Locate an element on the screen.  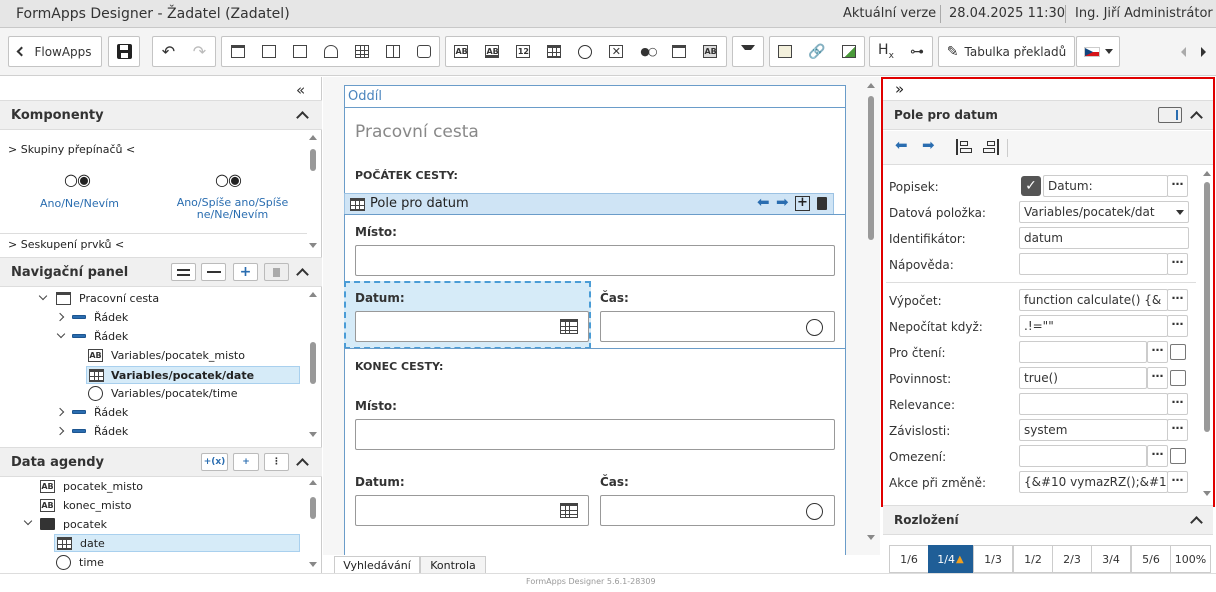
move-right-icon: ➡ is located at coordinates (782, 202).